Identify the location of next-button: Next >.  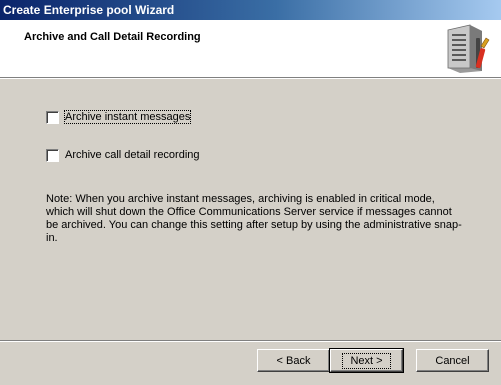
(366, 360).